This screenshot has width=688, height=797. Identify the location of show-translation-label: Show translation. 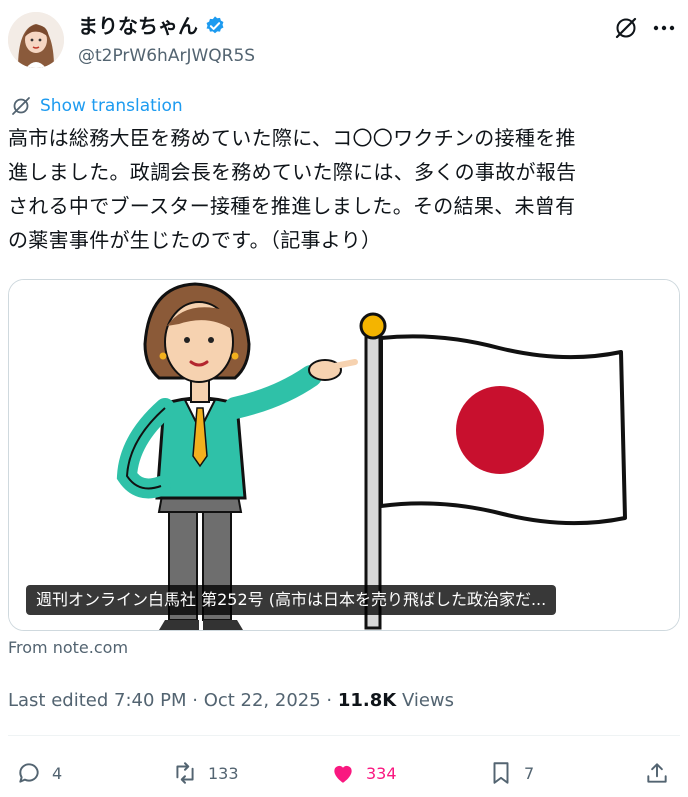
(111, 106).